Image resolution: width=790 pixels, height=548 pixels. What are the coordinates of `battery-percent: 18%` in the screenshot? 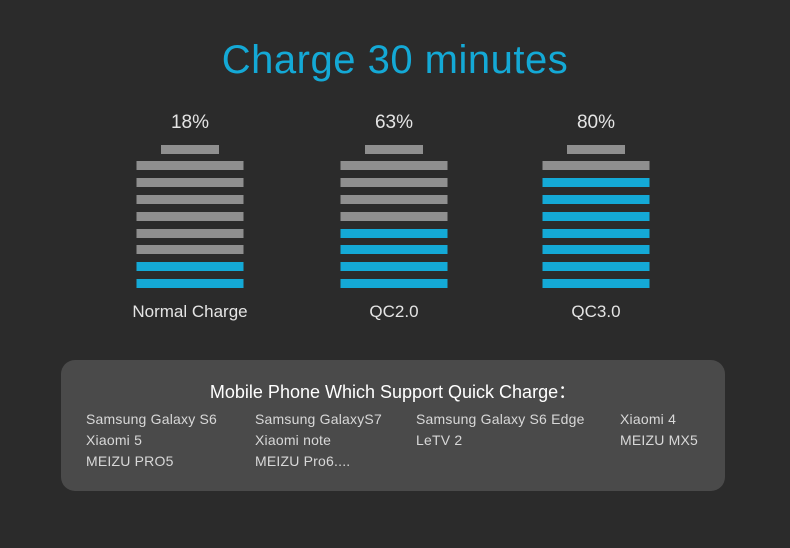 It's located at (190, 122).